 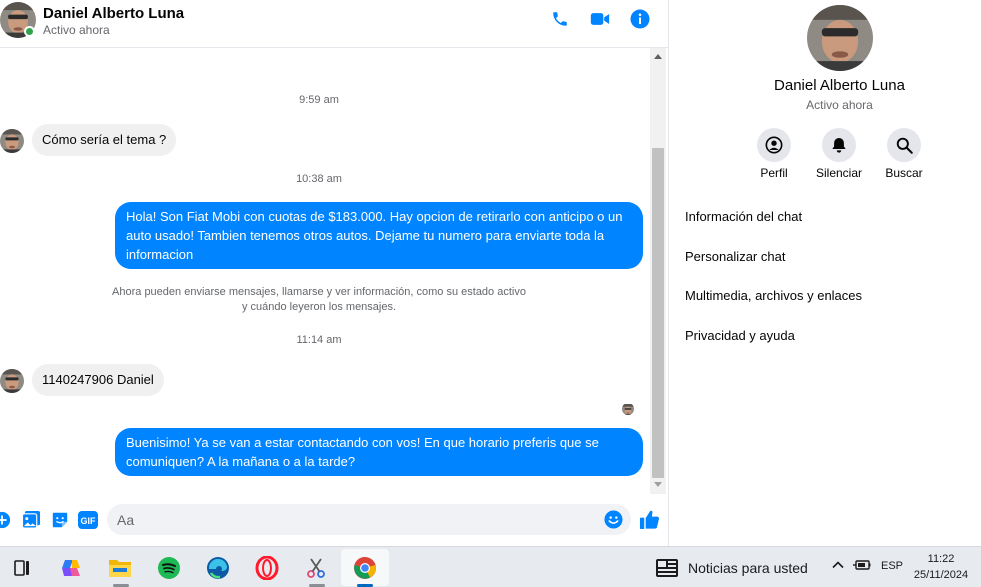 I want to click on search-button: Buscar, so click(x=904, y=154).